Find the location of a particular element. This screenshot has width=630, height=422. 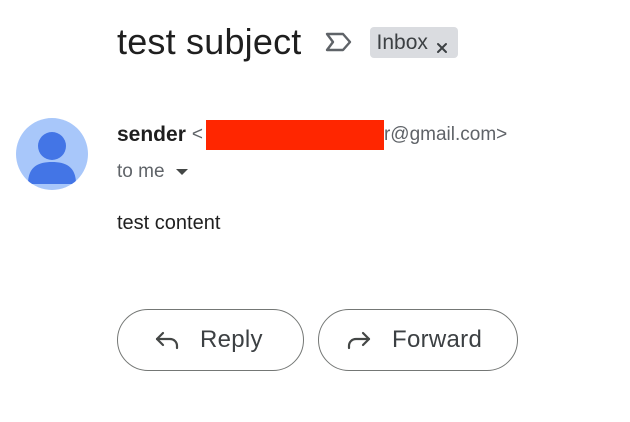

redaction-block is located at coordinates (294, 135).